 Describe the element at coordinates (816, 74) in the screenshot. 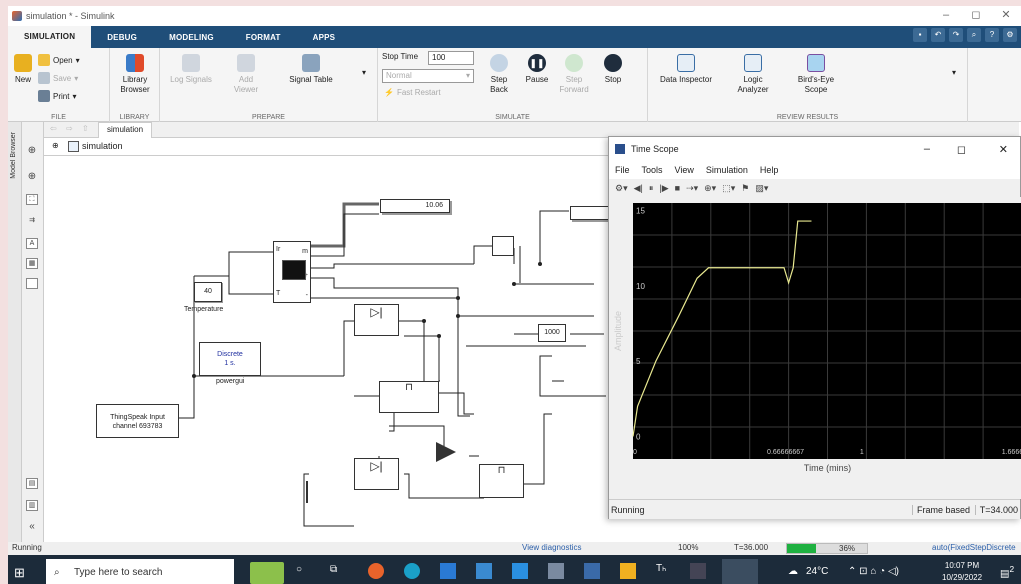

I see `birds-eye-scope-button: Bird's-Eye Scope` at that location.